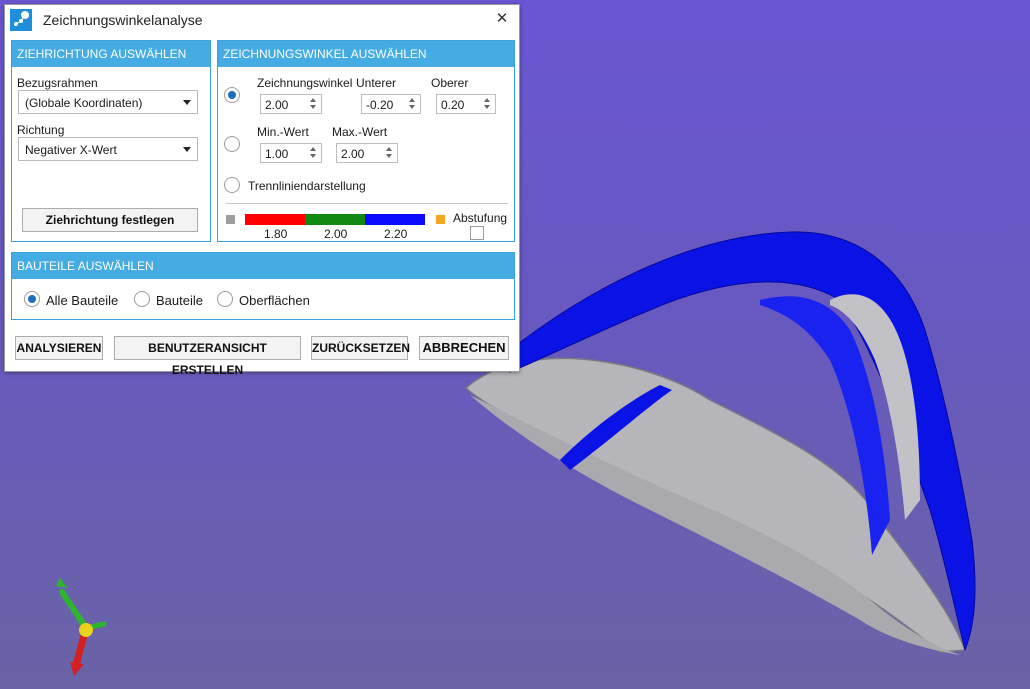  What do you see at coordinates (360, 132) in the screenshot?
I see `max-label: Max.-Wert` at bounding box center [360, 132].